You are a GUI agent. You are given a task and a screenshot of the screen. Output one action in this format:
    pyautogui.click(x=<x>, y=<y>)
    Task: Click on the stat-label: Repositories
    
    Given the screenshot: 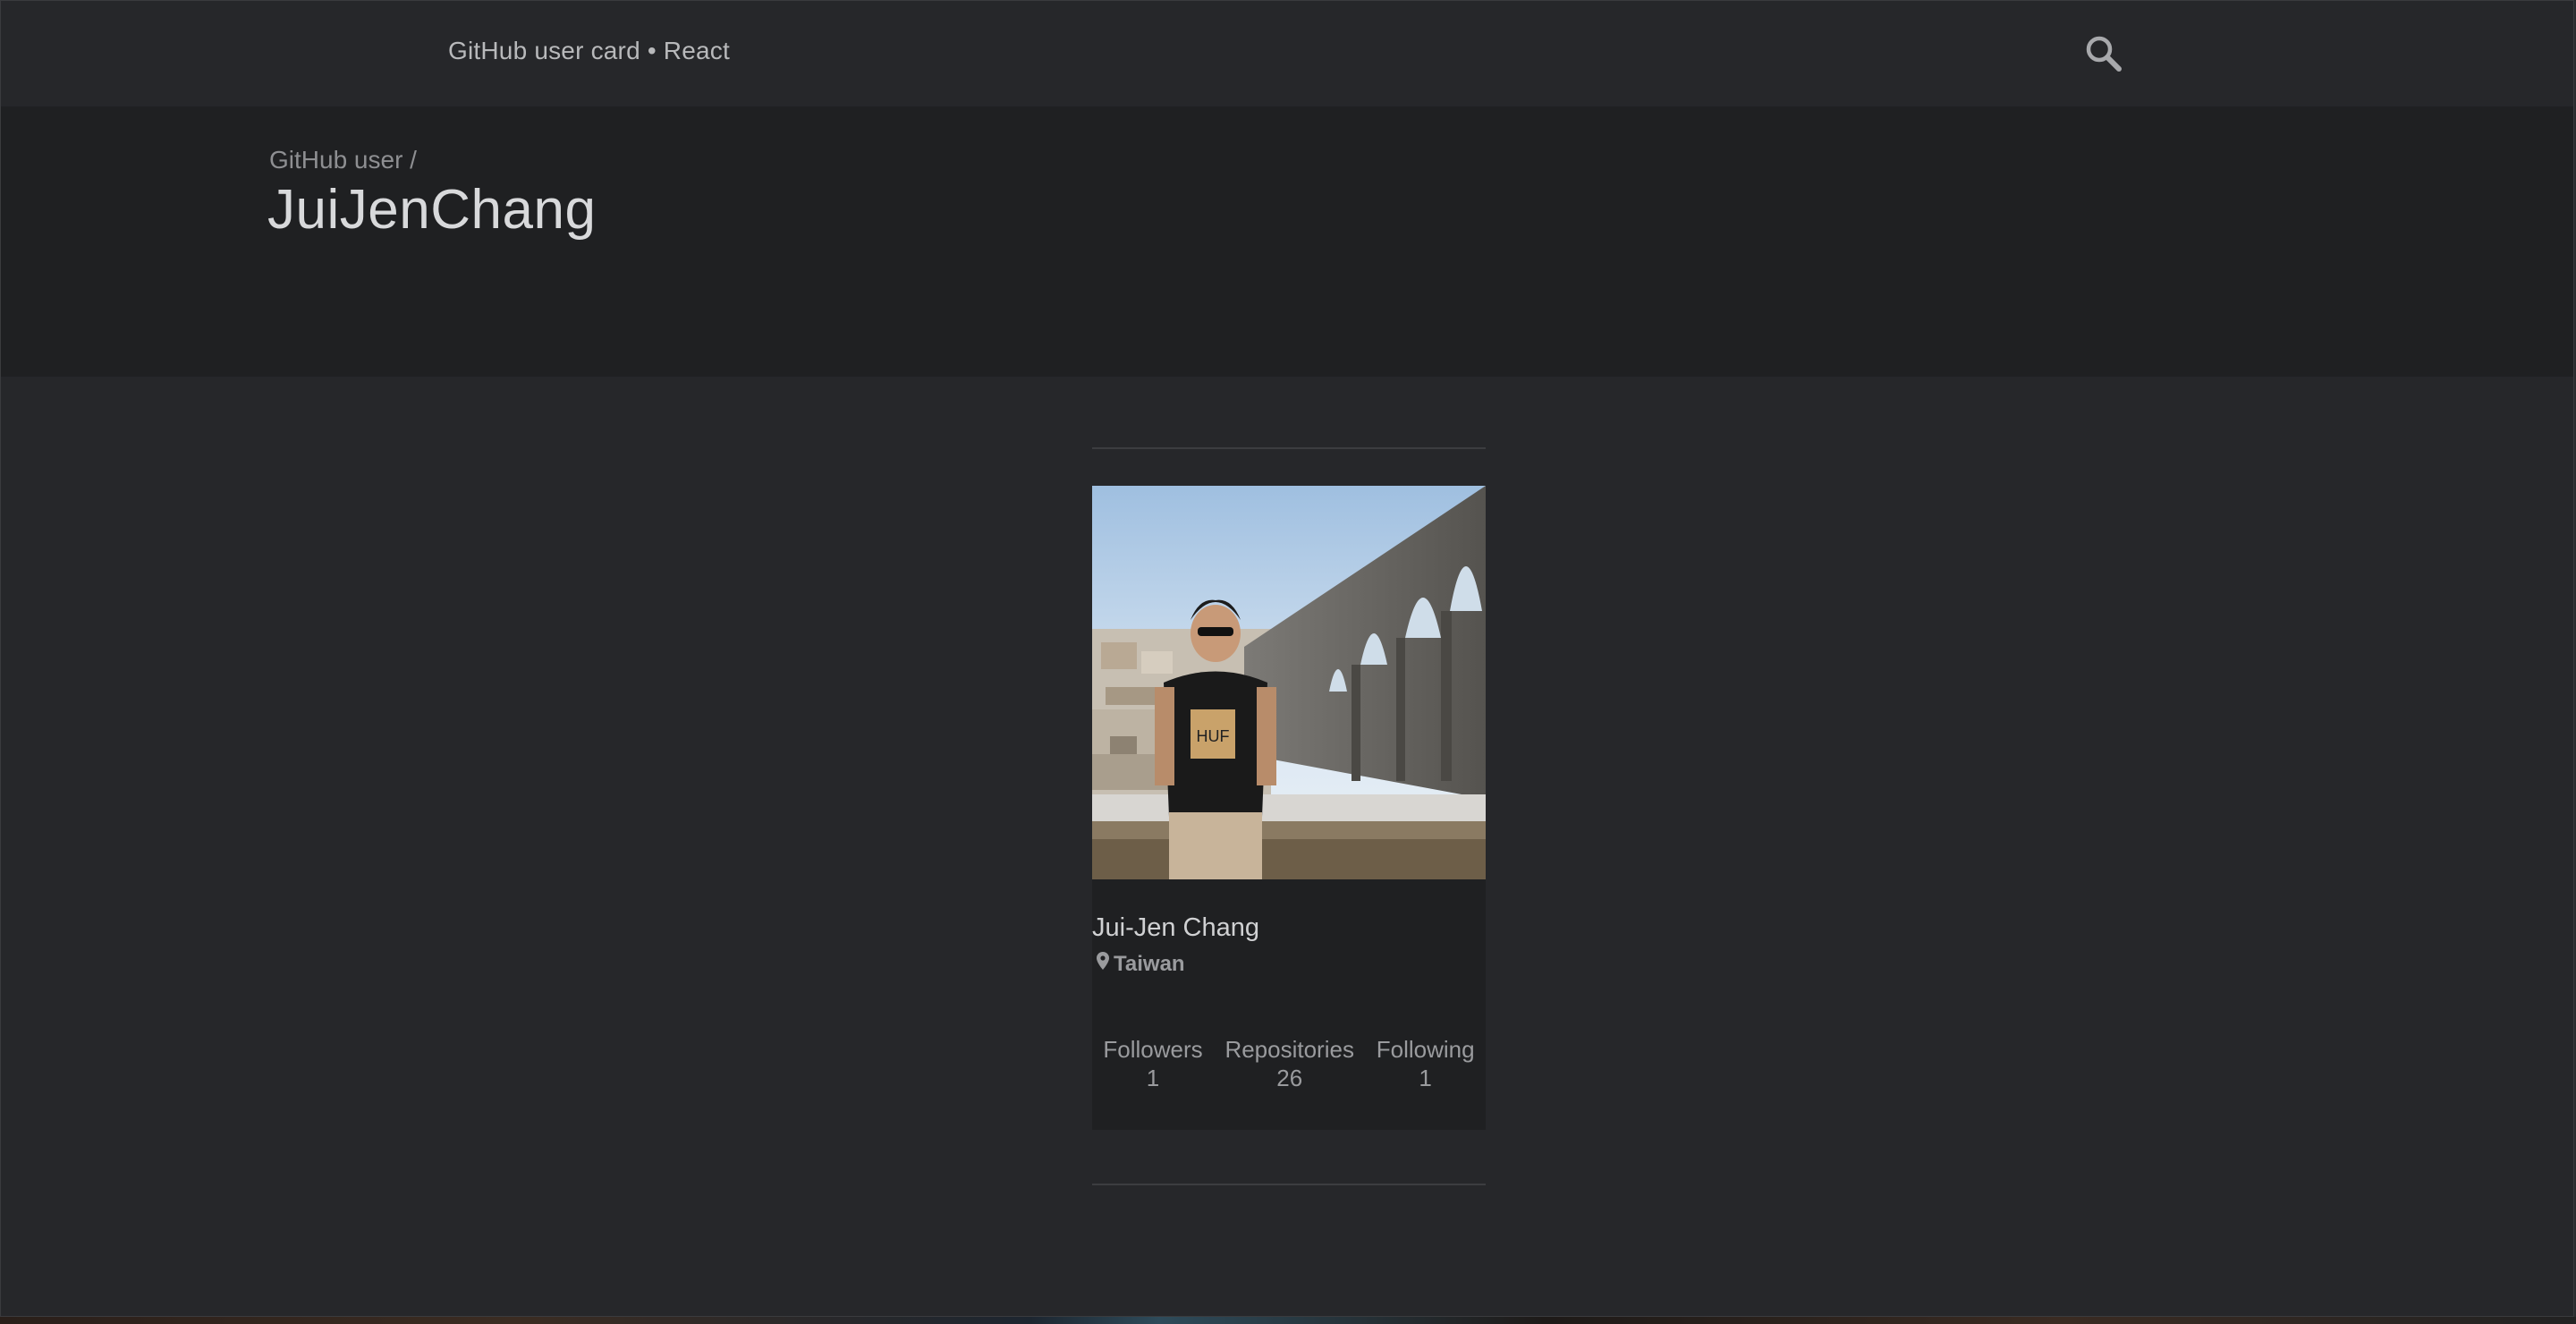 What is the action you would take?
    pyautogui.click(x=1289, y=1049)
    